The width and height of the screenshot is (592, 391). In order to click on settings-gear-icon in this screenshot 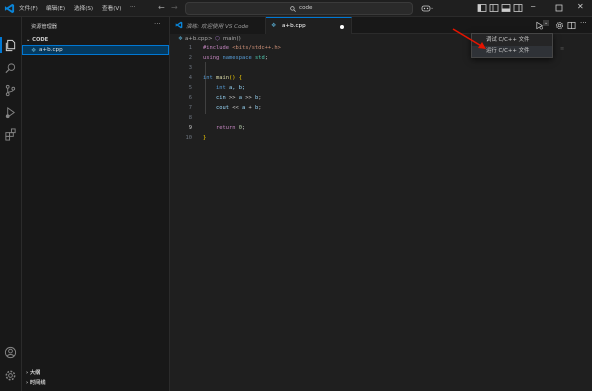, I will do `click(10, 375)`.